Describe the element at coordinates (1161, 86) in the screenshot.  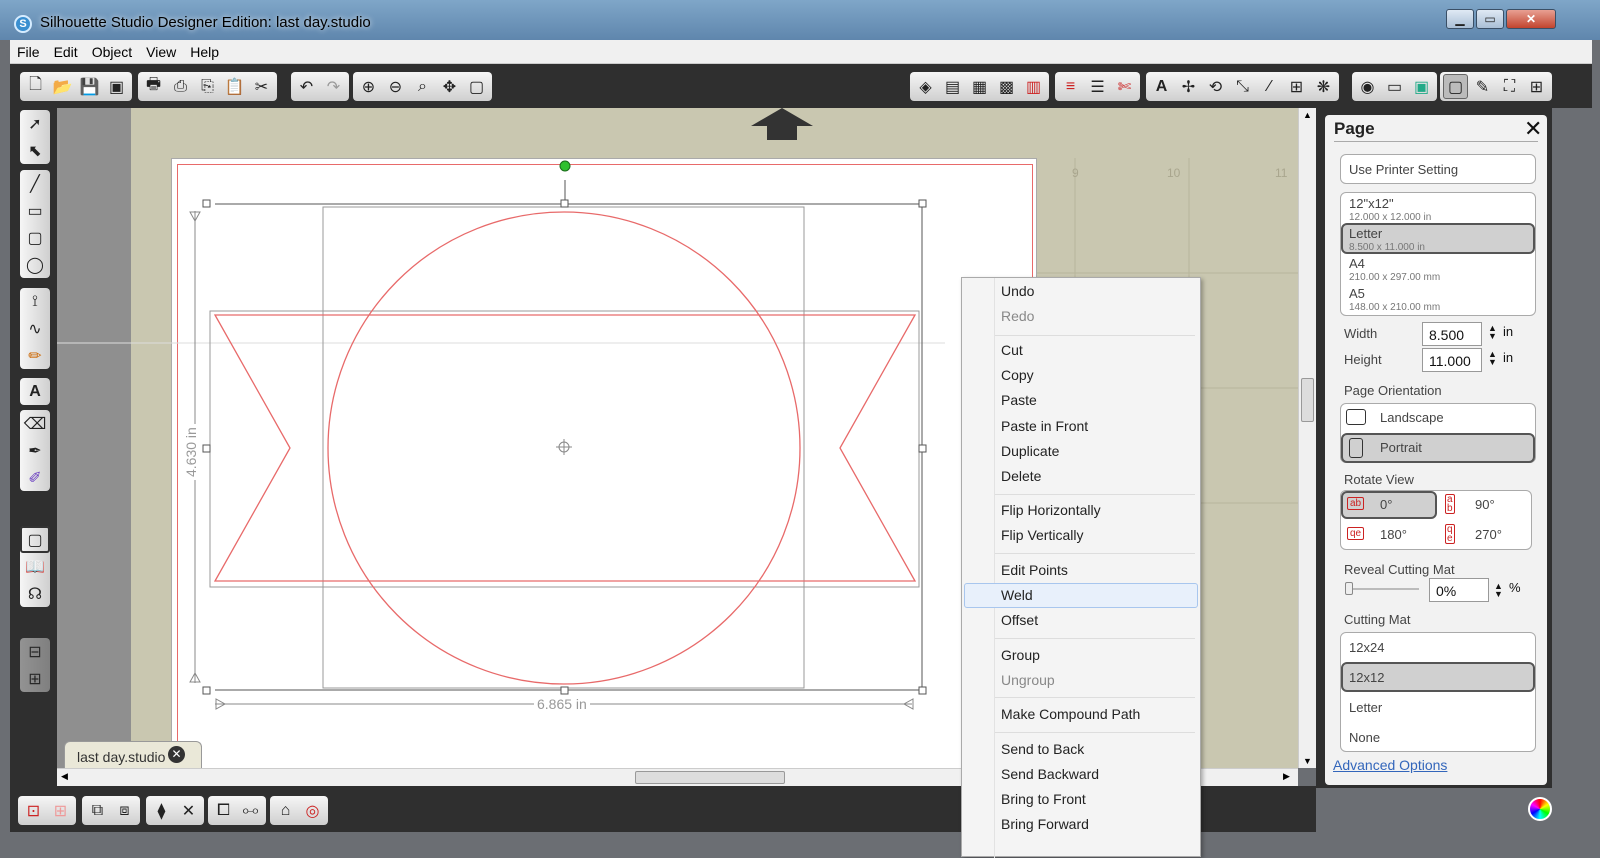
I see `text-style-icon: A` at that location.